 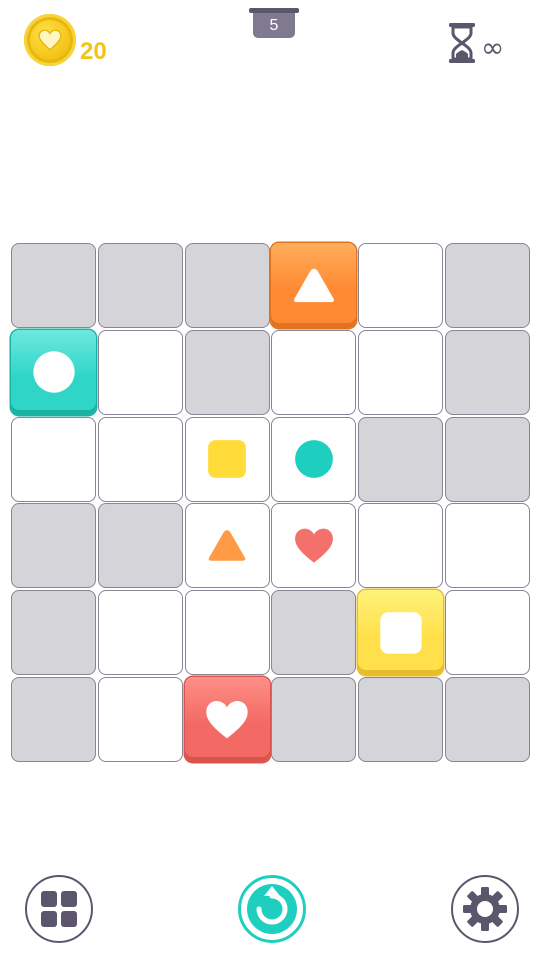 I want to click on movable-block-orange-triangle, so click(x=314, y=285).